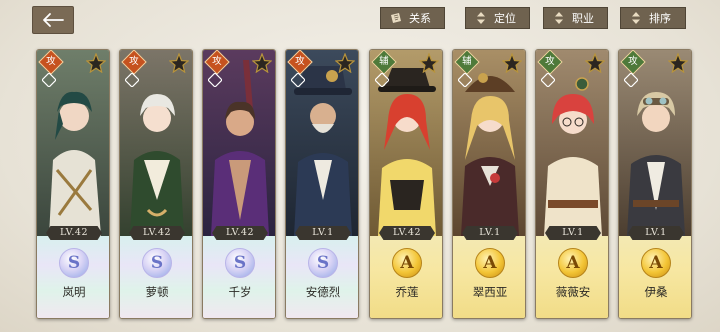 The height and width of the screenshot is (332, 720). I want to click on character-card: 攻 LV.42 S 岚明, so click(73, 184).